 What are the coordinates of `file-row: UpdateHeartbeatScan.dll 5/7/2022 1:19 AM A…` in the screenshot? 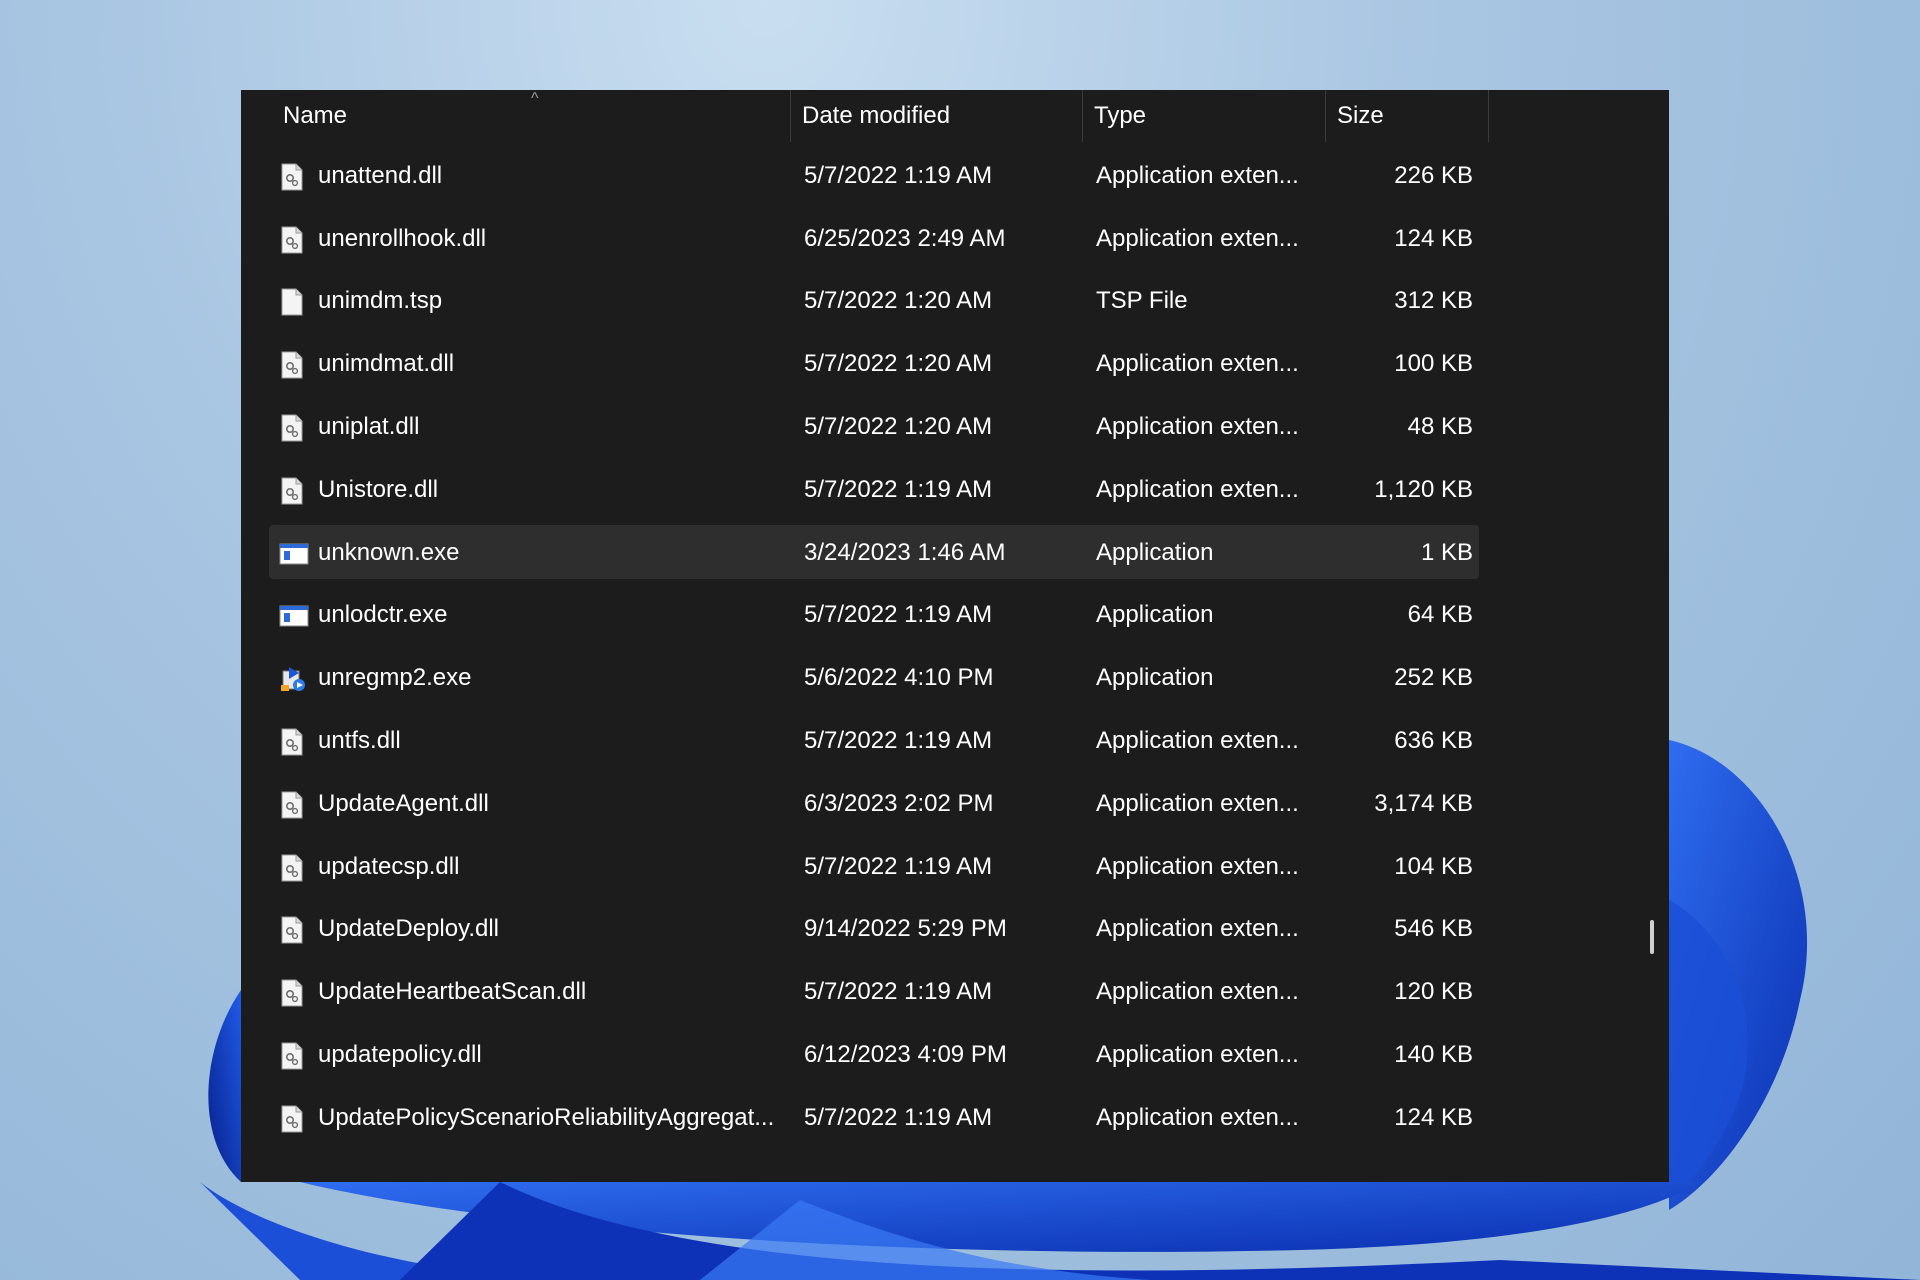 It's located at (955, 992).